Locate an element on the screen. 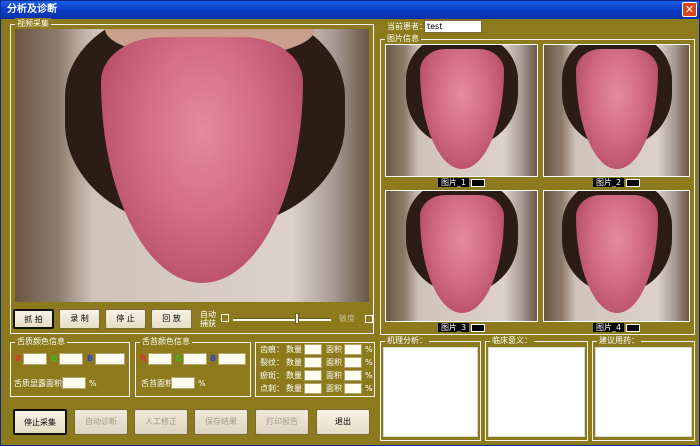 The width and height of the screenshot is (700, 446). clinical-significance-text is located at coordinates (536, 392).